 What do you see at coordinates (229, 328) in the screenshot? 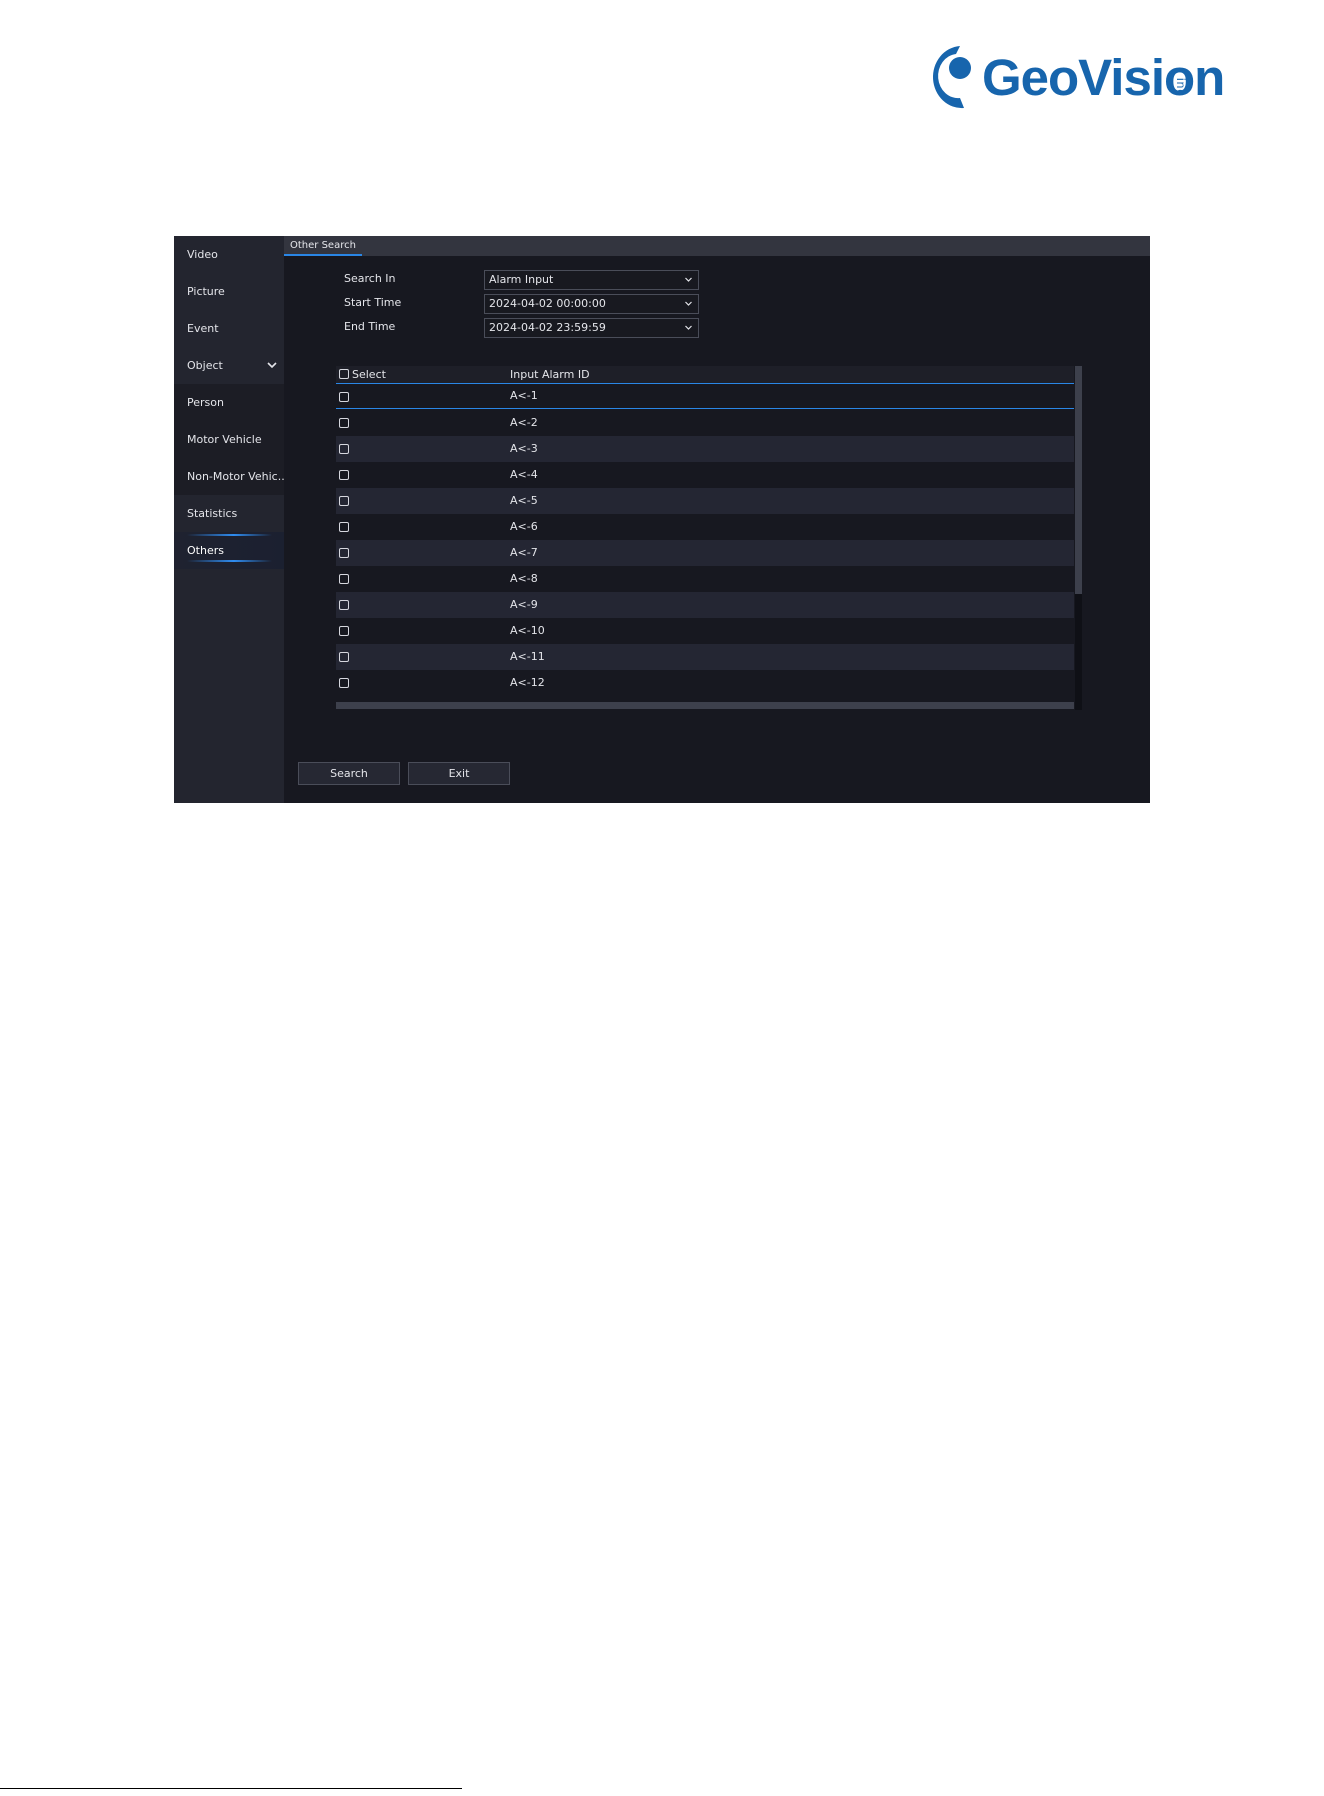
I see `sidebar-item-event: Event` at bounding box center [229, 328].